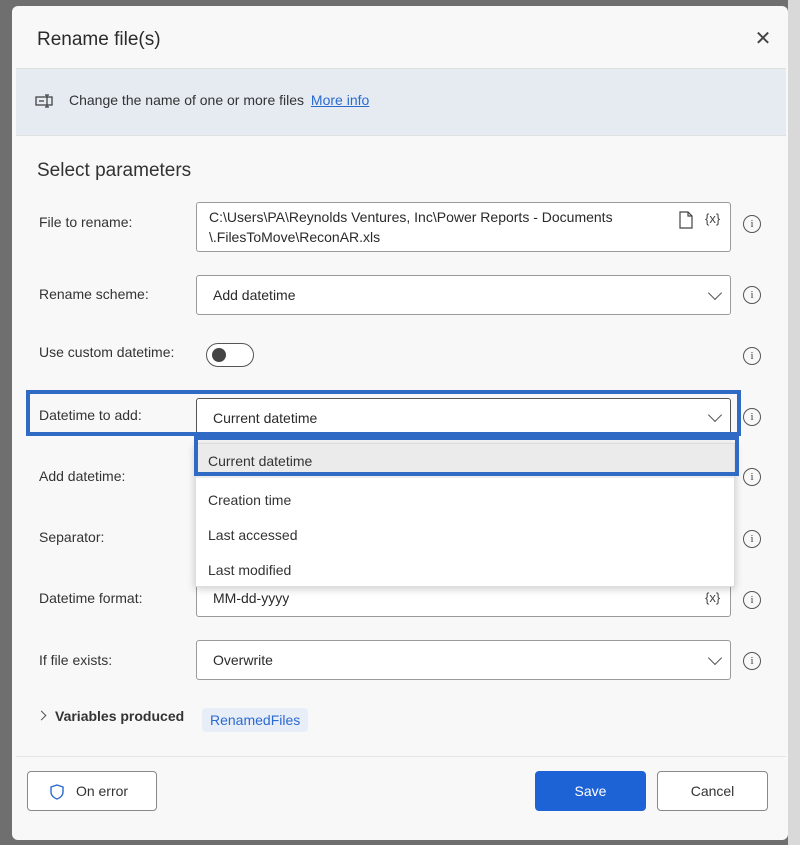 Image resolution: width=800 pixels, height=845 pixels. I want to click on if-file-exists-label: If file exists:, so click(76, 660).